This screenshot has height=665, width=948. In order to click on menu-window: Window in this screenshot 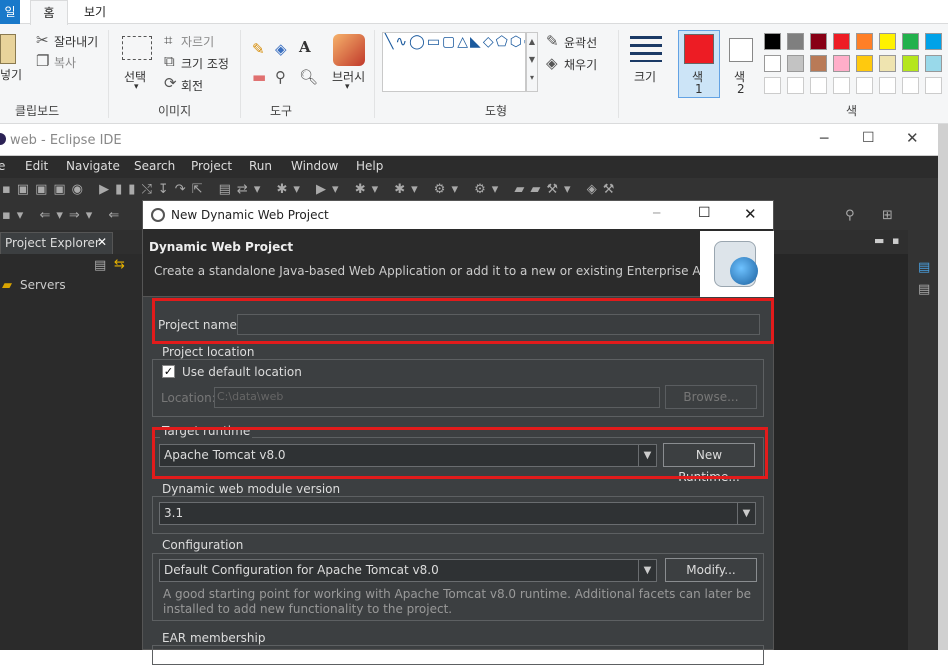, I will do `click(314, 166)`.